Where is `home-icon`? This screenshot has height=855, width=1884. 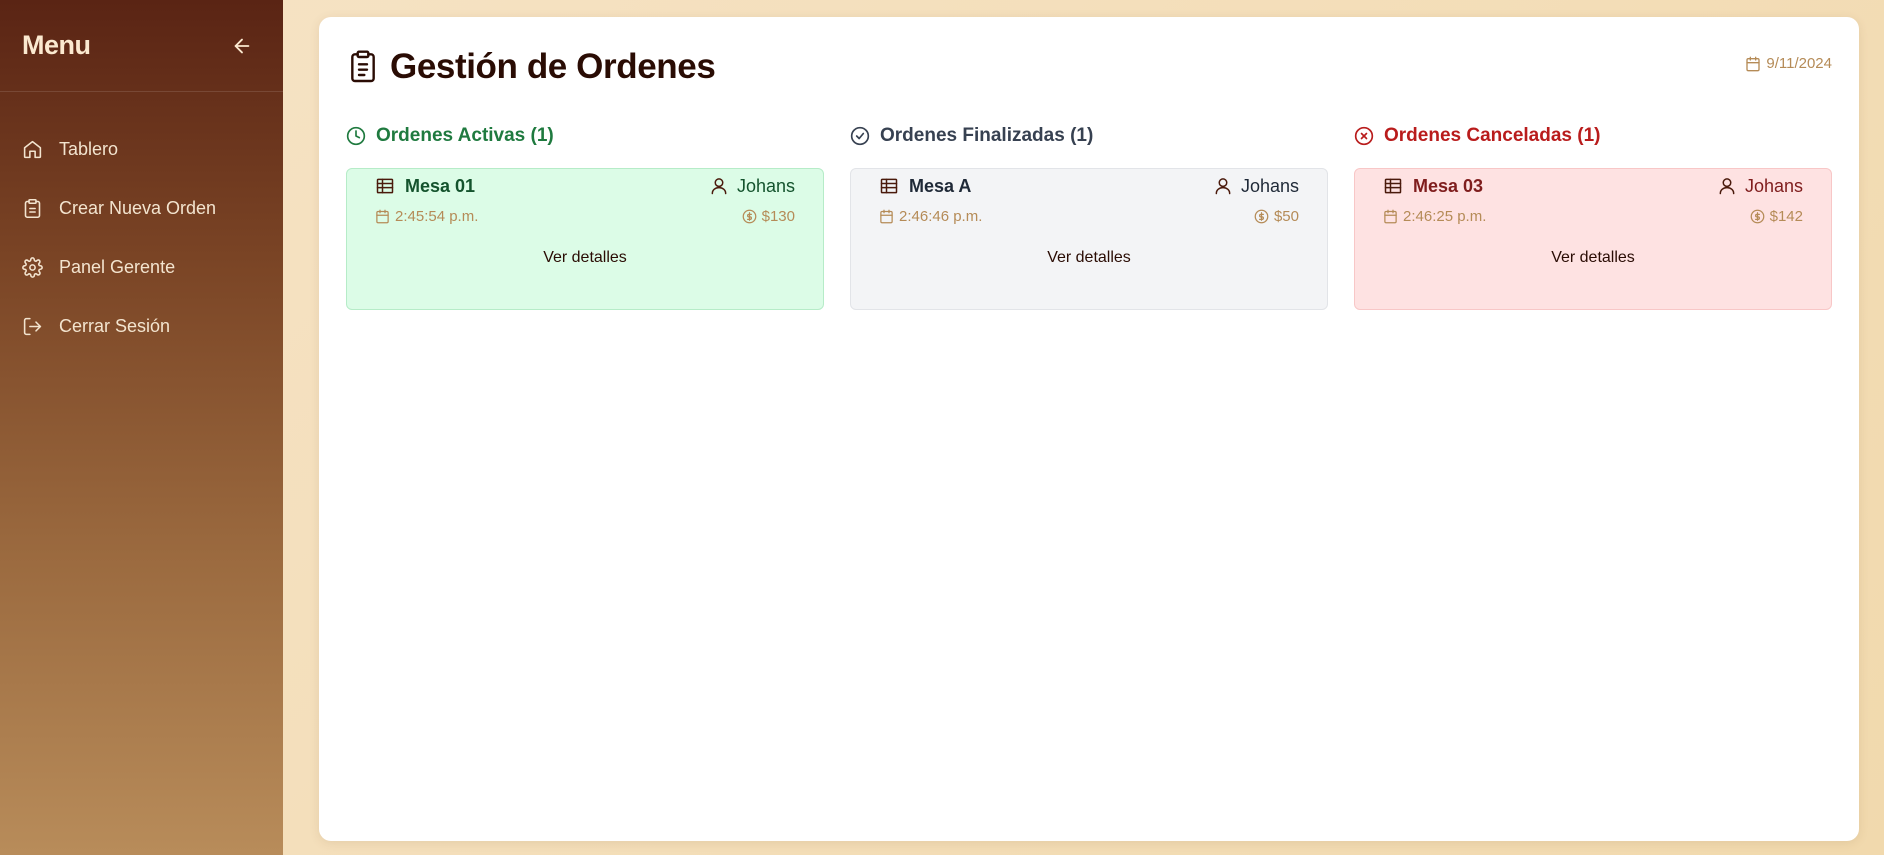
home-icon is located at coordinates (32, 149).